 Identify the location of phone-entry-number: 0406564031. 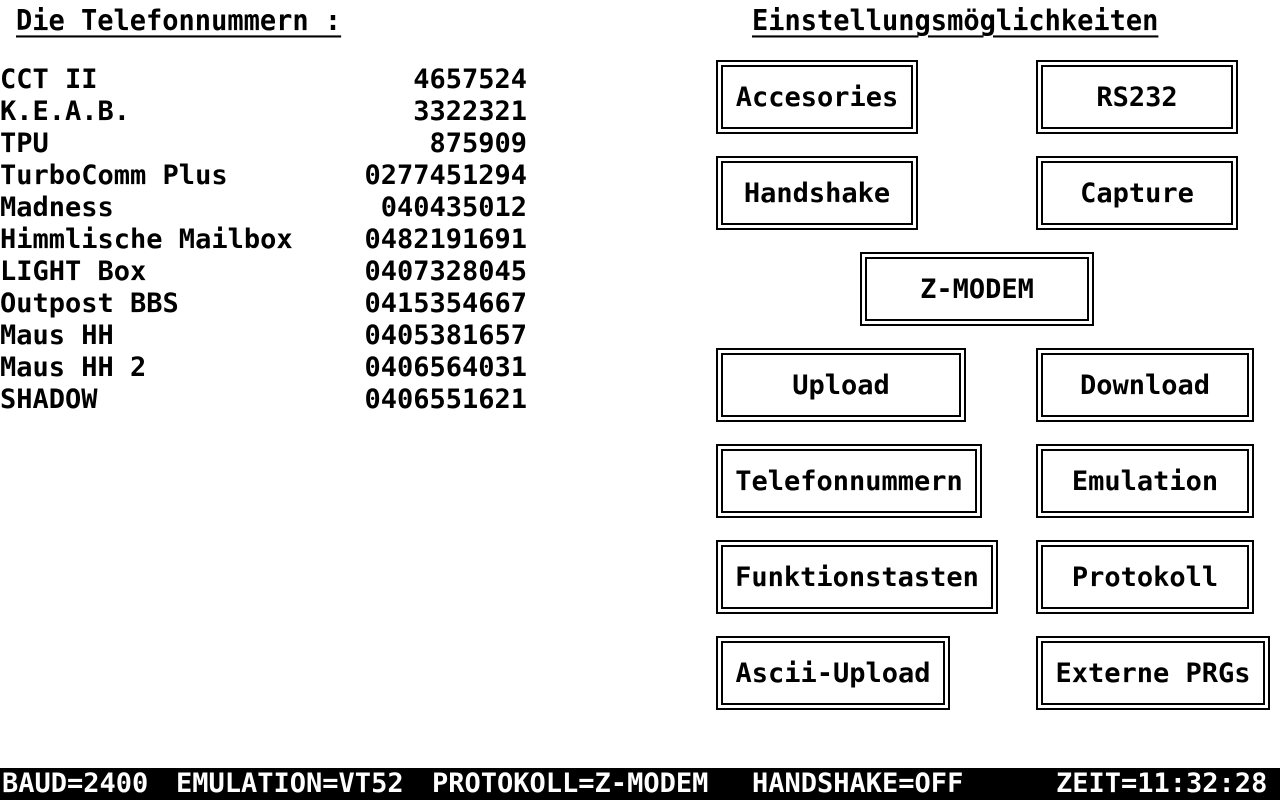
(445, 367).